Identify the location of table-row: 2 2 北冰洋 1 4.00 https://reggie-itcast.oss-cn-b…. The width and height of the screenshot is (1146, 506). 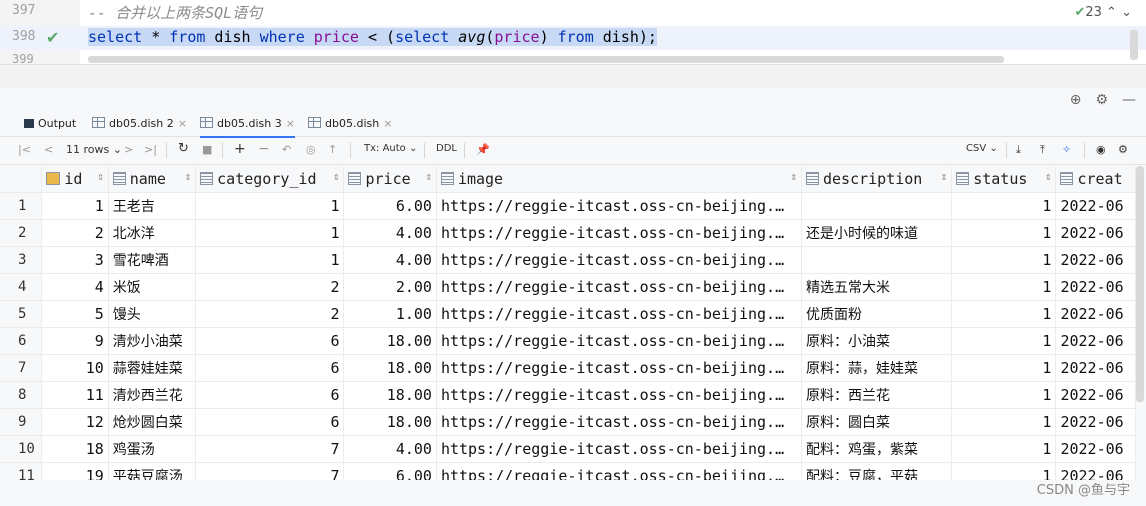
(568, 233).